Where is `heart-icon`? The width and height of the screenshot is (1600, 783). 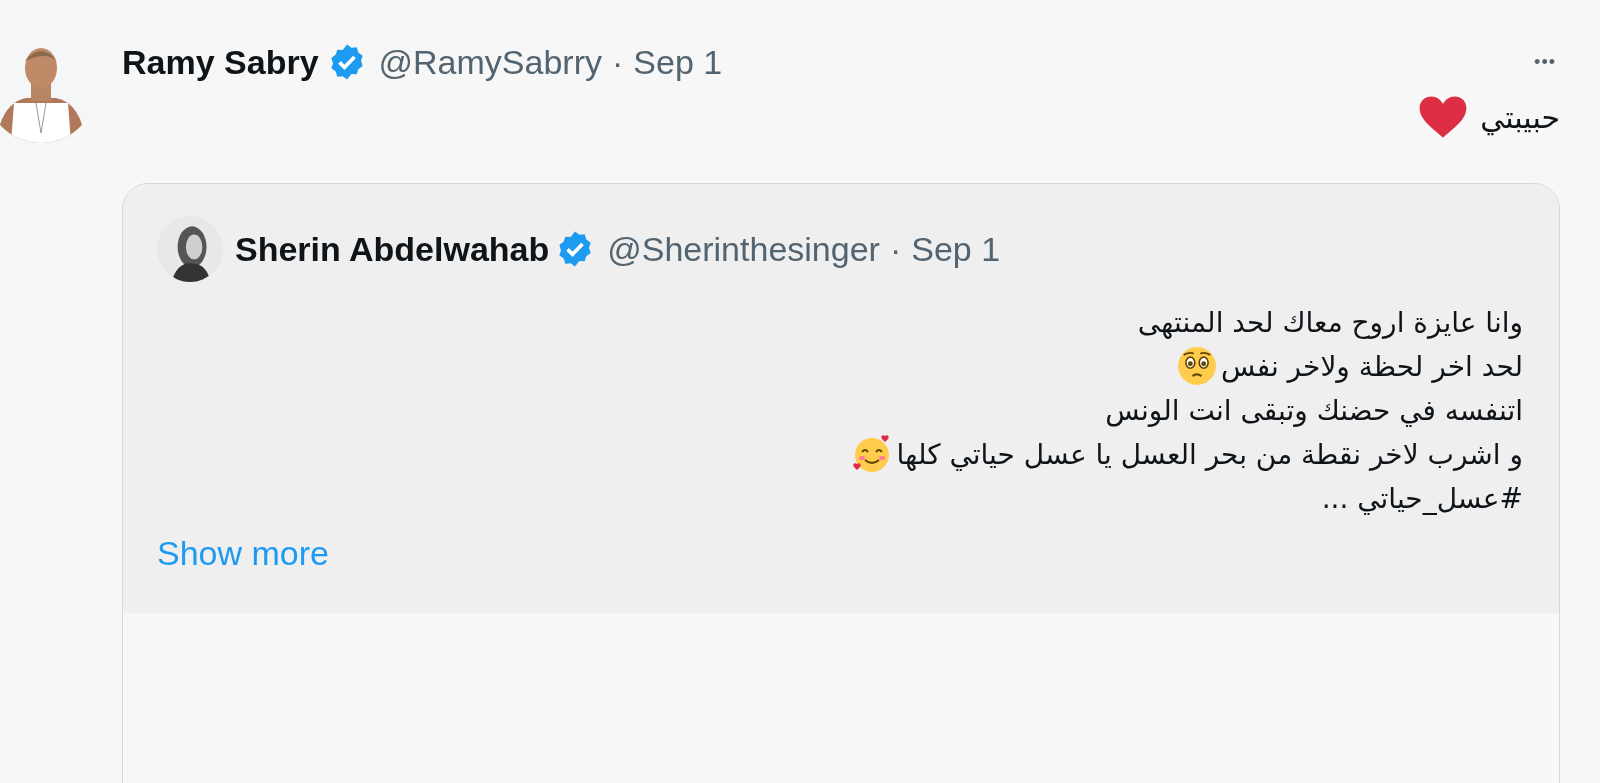
heart-icon is located at coordinates (1443, 117).